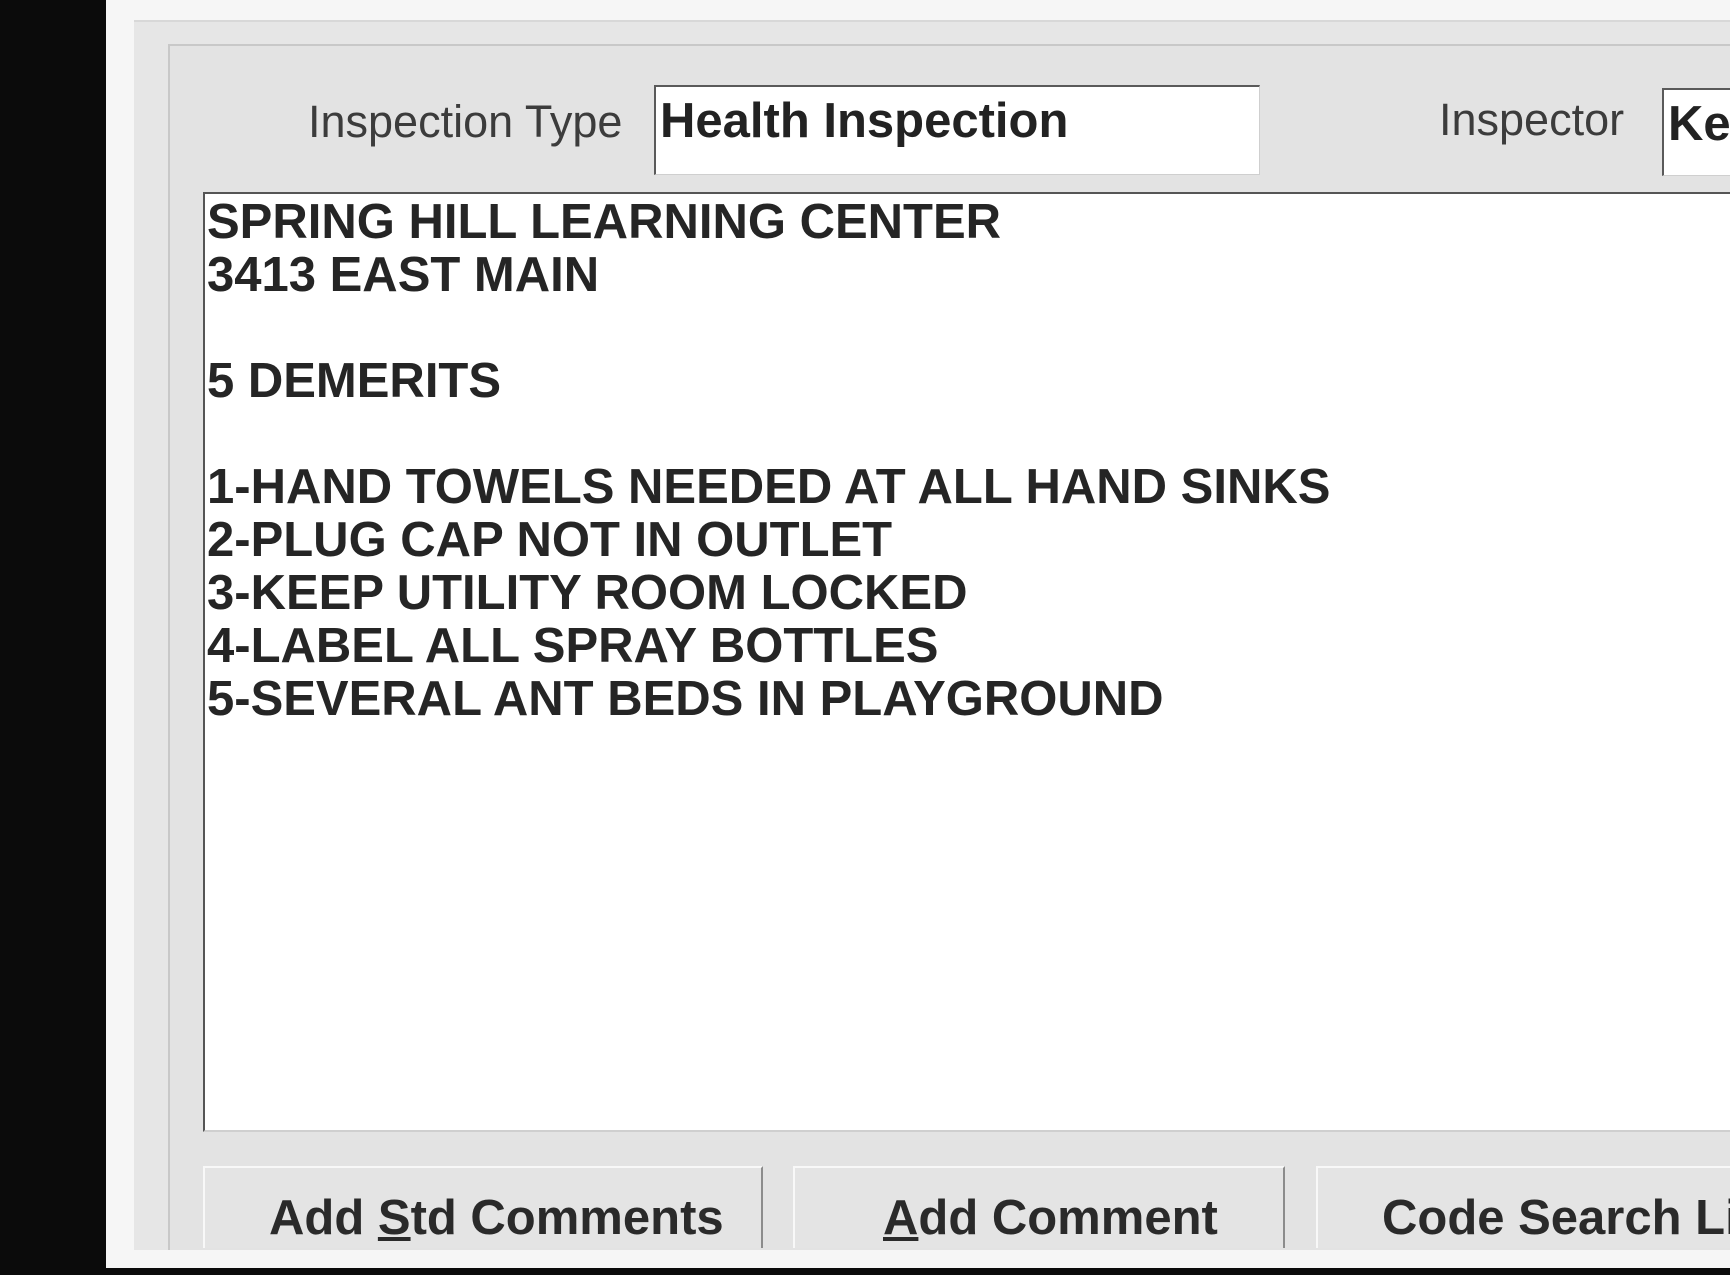 This screenshot has height=1275, width=1730. What do you see at coordinates (685, 699) in the screenshot?
I see `comment-line: 5-SEVERAL ANT BEDS IN PLAYGROUND` at bounding box center [685, 699].